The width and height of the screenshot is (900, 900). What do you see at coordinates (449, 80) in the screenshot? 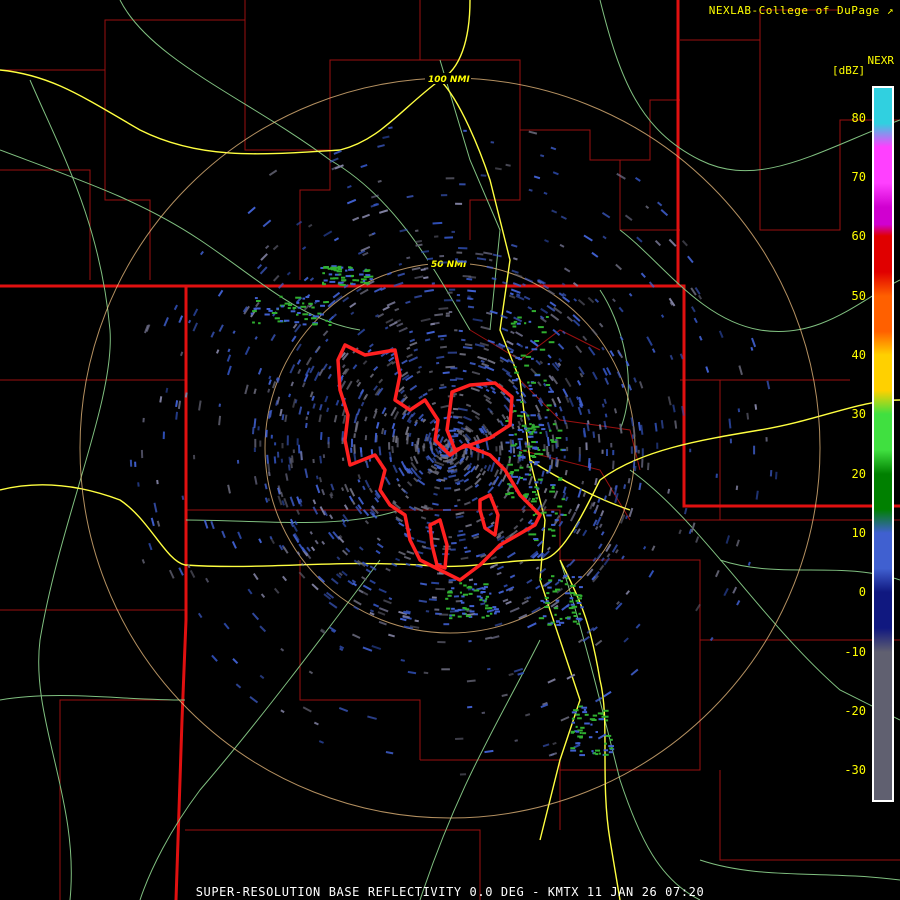
I see `range-ring-100-label: 100 NMI` at bounding box center [449, 80].